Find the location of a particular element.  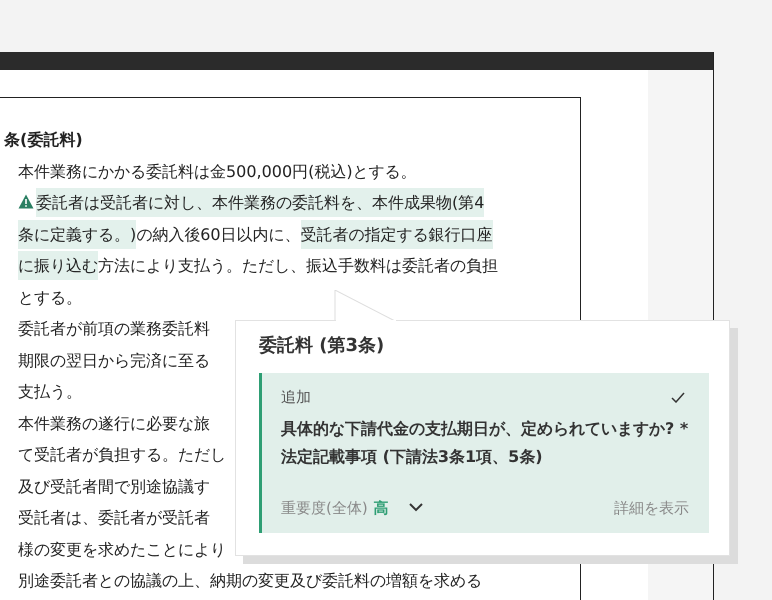

document-line: 別途委託者との協議の上、納期の変更及び委託料の増額を求める is located at coordinates (250, 581).